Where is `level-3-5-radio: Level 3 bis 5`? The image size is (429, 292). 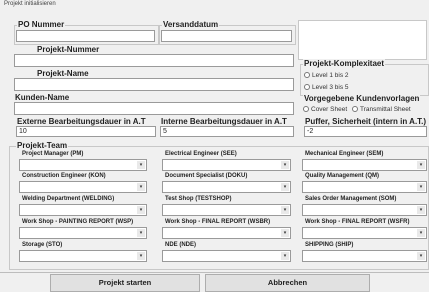 level-3-5-radio: Level 3 bis 5 is located at coordinates (326, 87).